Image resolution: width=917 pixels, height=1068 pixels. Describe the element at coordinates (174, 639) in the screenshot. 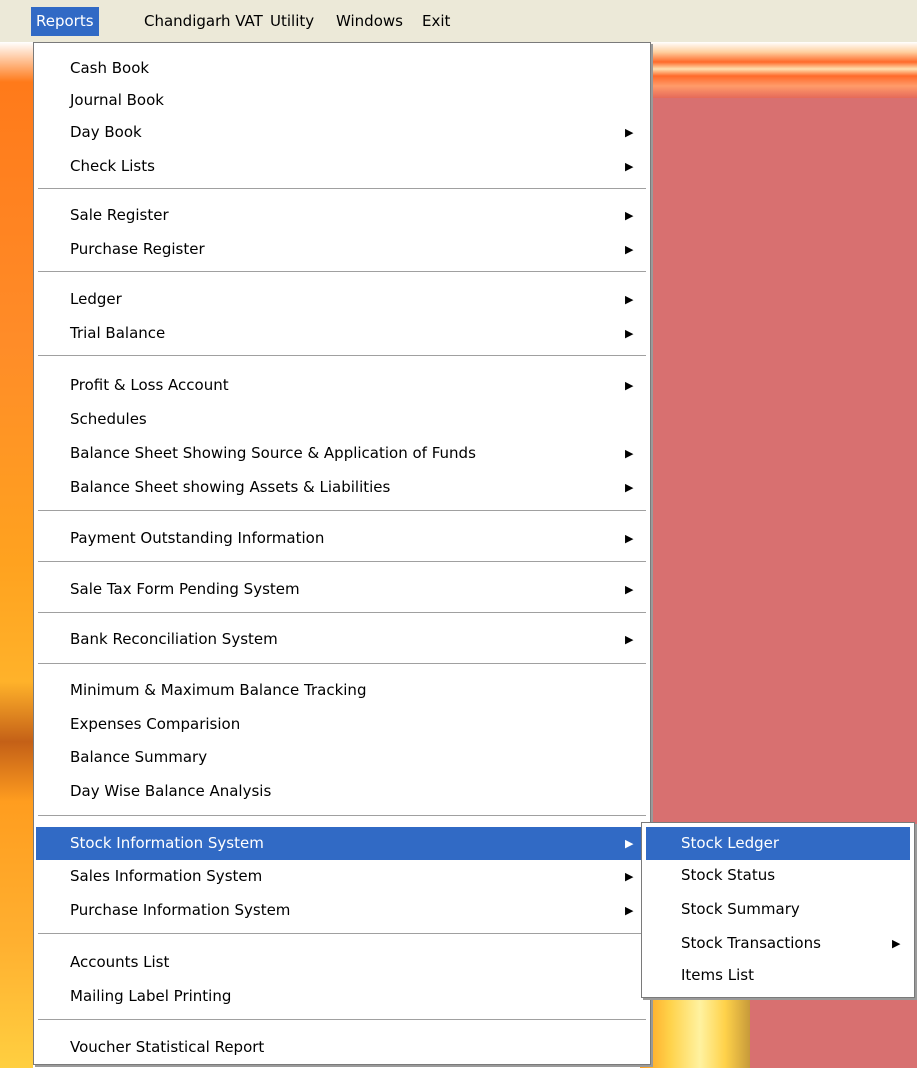

I see `menu-item-label: Bank Reconciliation System` at that location.